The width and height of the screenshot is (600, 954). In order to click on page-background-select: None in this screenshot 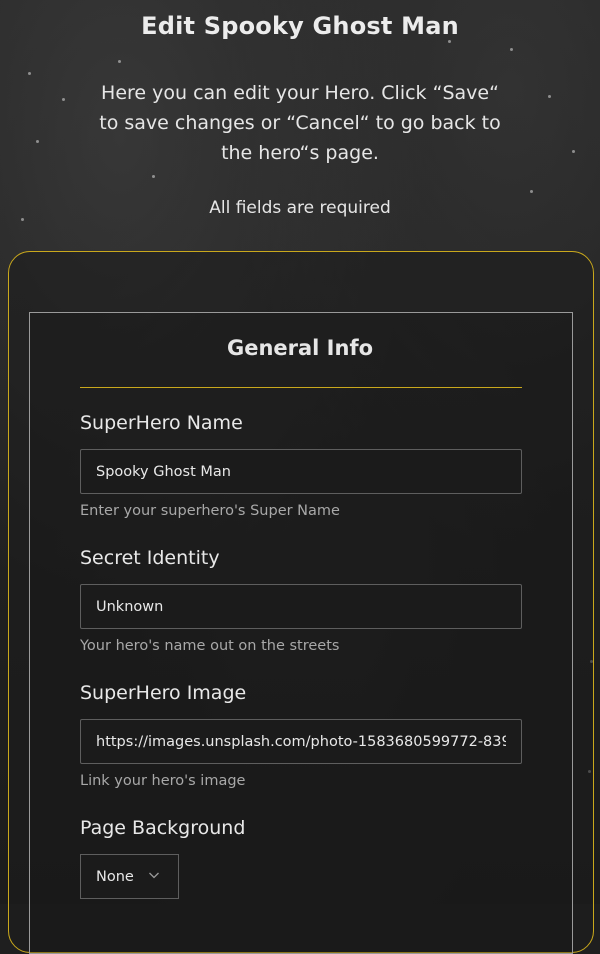, I will do `click(129, 876)`.